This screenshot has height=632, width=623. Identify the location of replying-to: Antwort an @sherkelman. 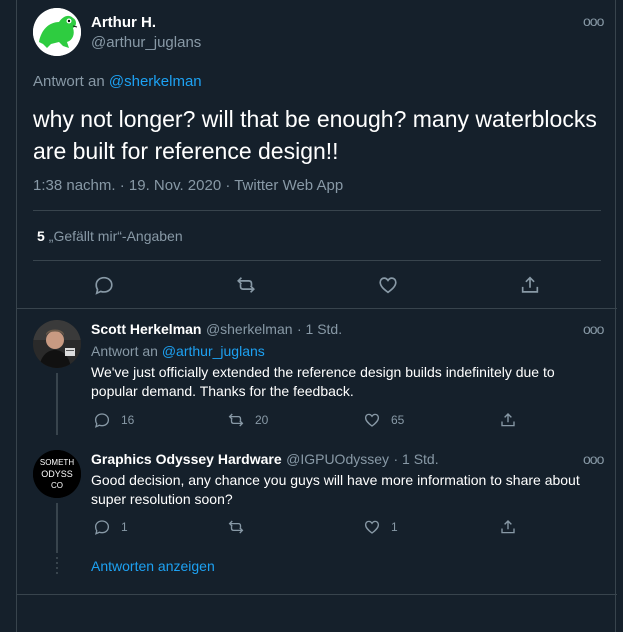
(117, 81).